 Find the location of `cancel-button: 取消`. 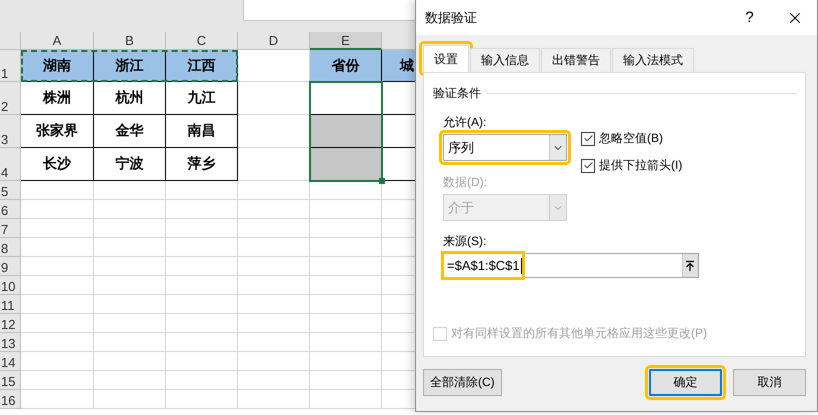

cancel-button: 取消 is located at coordinates (769, 382).